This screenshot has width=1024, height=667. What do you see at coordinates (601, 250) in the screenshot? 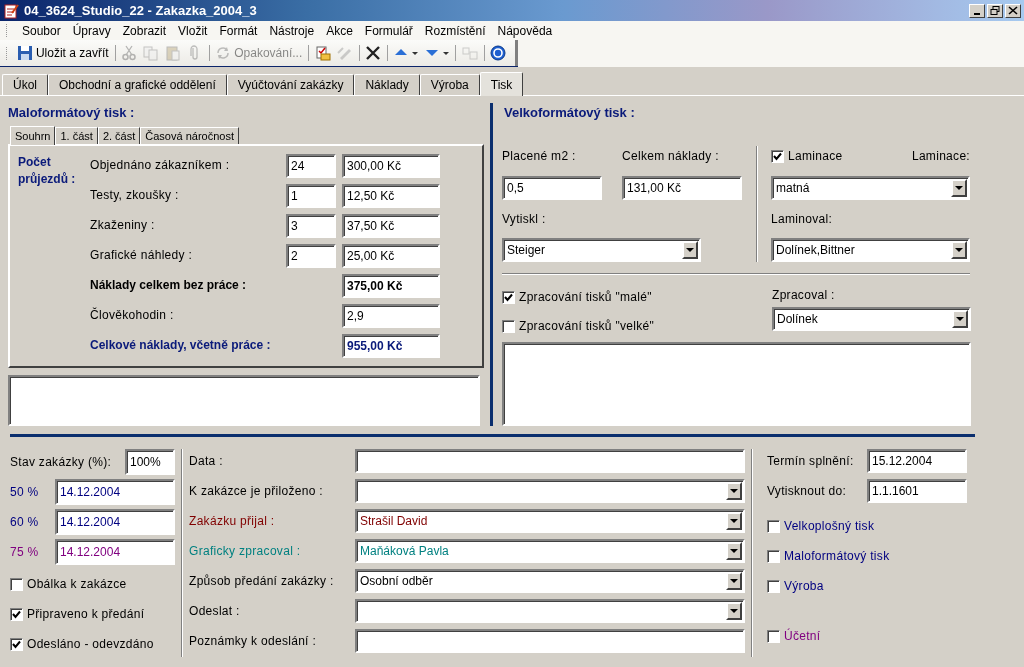
I see `dropdown-field: Steiger` at bounding box center [601, 250].